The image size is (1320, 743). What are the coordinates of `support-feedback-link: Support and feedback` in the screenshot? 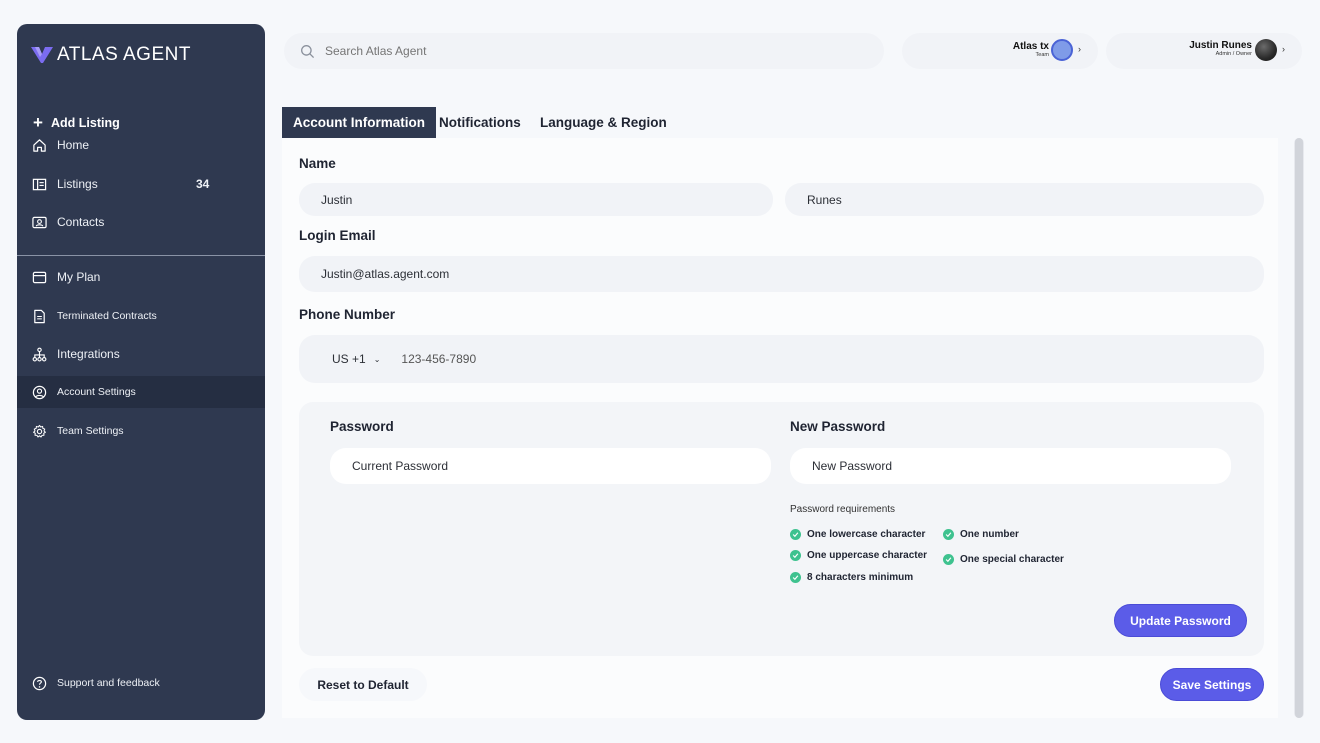 It's located at (141, 683).